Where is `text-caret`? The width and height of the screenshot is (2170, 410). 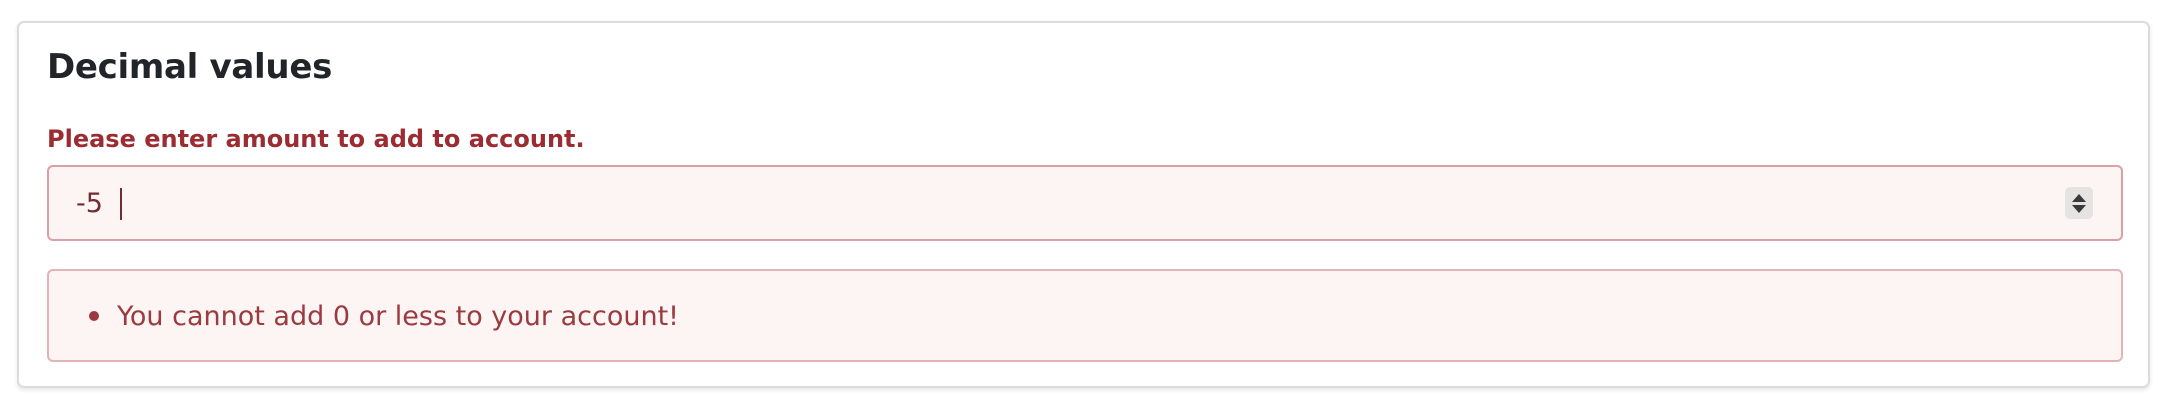
text-caret is located at coordinates (121, 204).